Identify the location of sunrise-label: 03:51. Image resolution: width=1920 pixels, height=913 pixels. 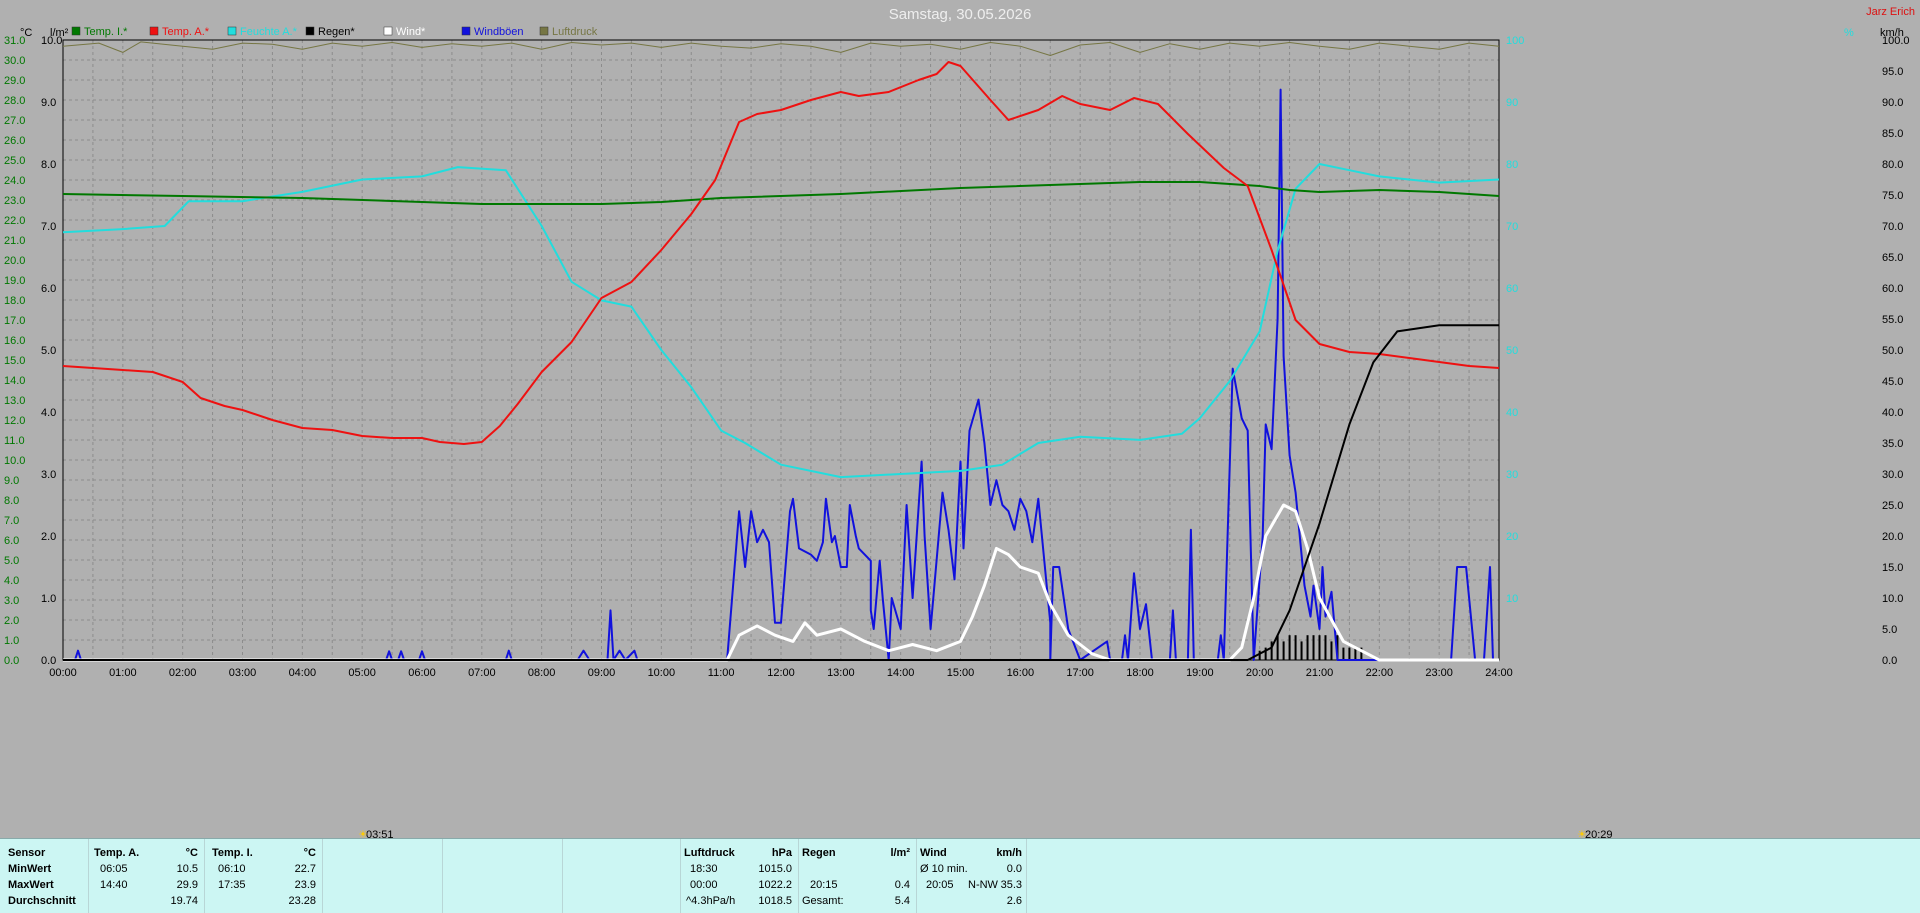
(380, 833).